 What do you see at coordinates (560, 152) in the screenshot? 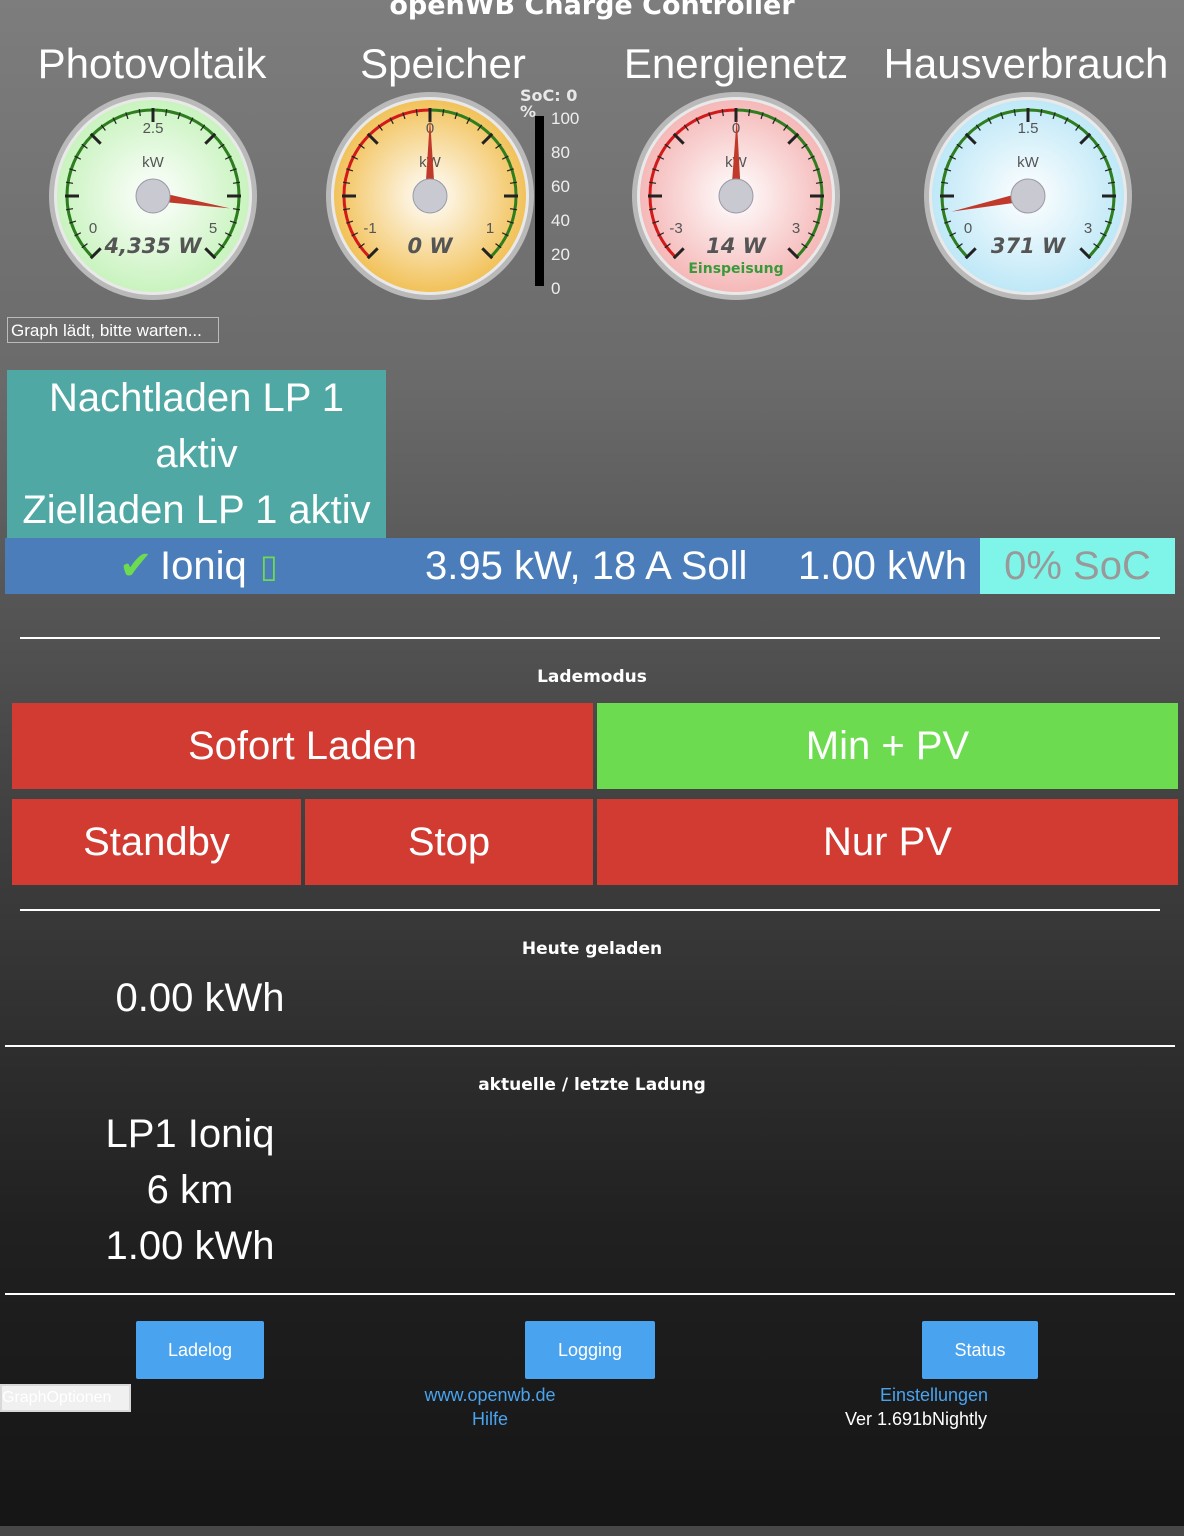
I see `soc-tick: 80` at bounding box center [560, 152].